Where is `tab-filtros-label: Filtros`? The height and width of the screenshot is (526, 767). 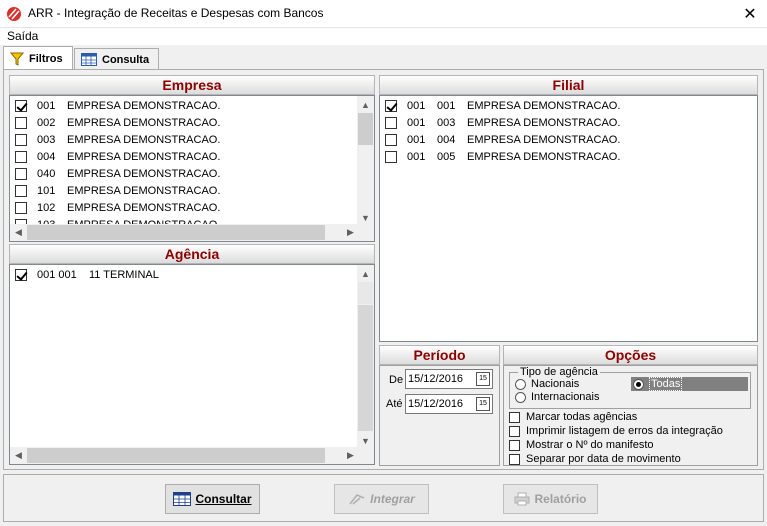 tab-filtros-label: Filtros is located at coordinates (46, 58).